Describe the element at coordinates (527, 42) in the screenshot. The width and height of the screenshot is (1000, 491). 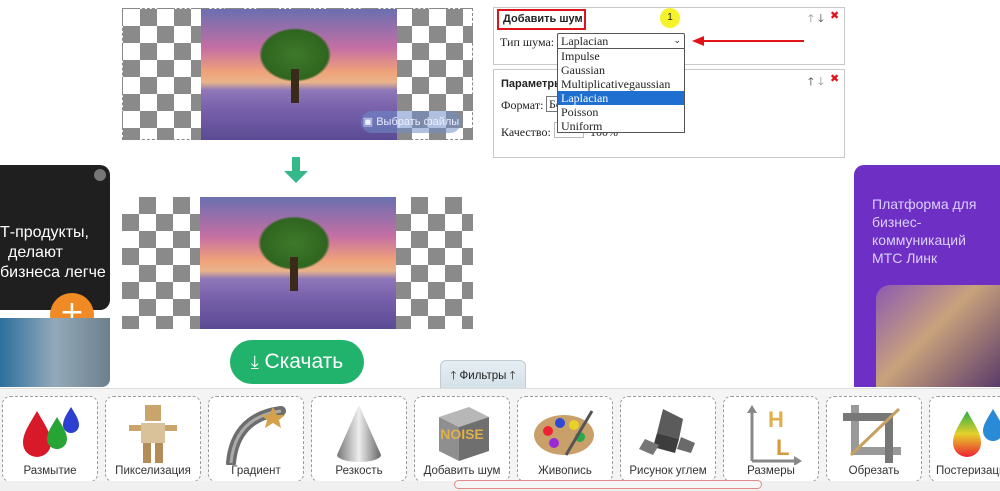
I see `noise-type-label: Тип шума:` at that location.